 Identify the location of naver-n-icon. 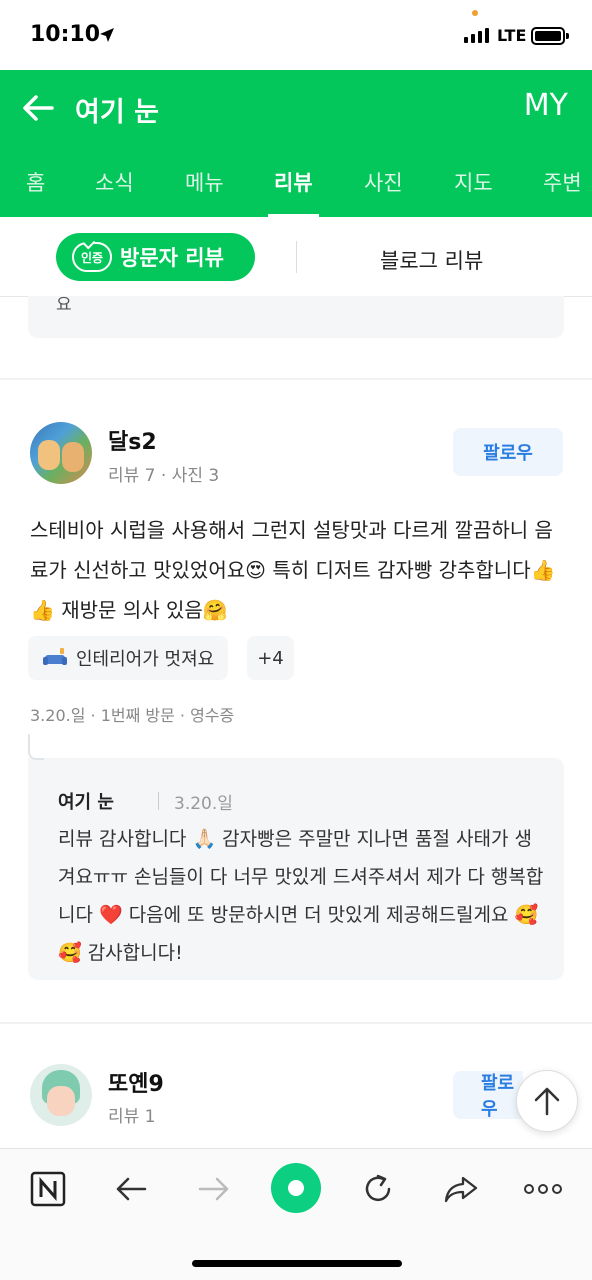
(48, 1189).